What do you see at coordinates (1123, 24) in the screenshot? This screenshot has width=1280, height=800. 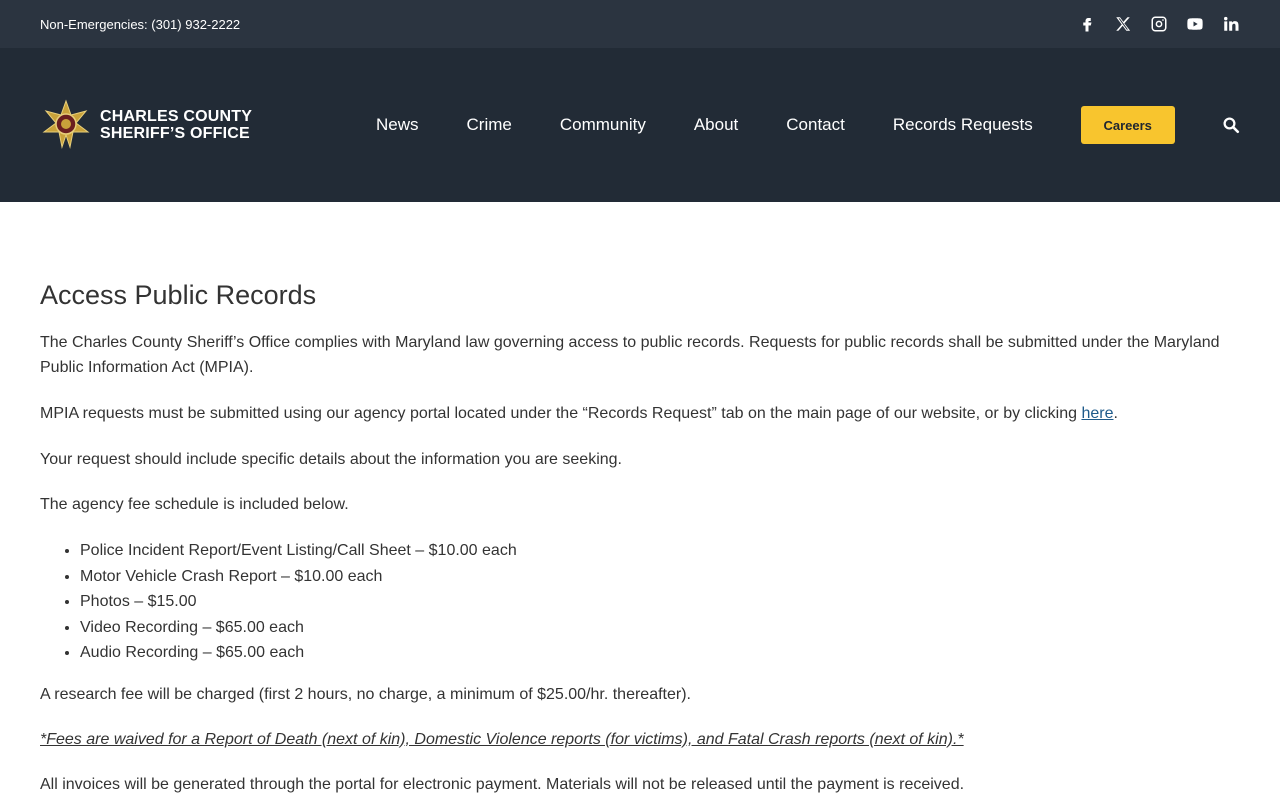 I see `x-icon` at bounding box center [1123, 24].